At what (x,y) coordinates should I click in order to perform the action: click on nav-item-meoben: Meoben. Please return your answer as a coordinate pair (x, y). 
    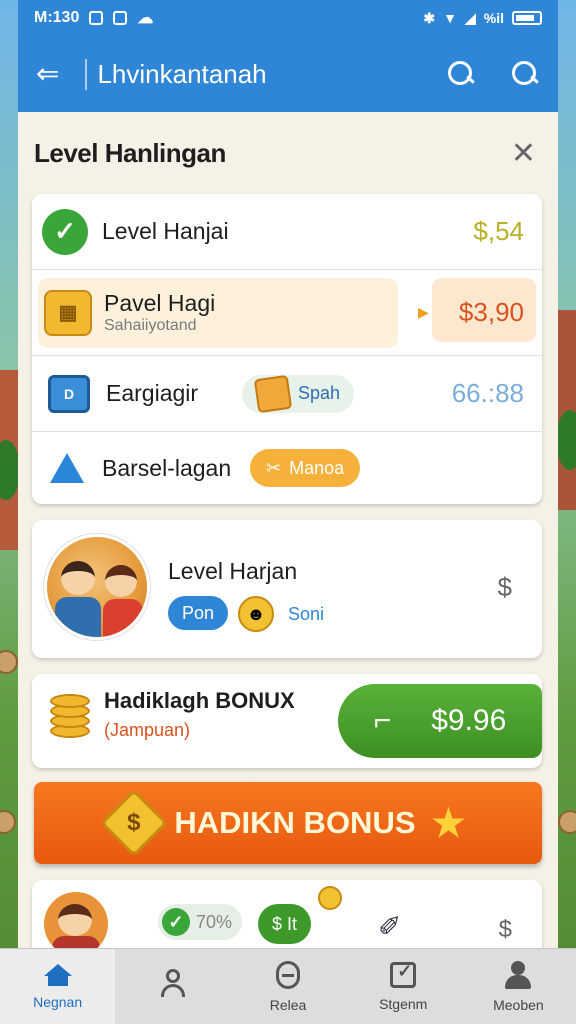
    Looking at the image, I should click on (518, 986).